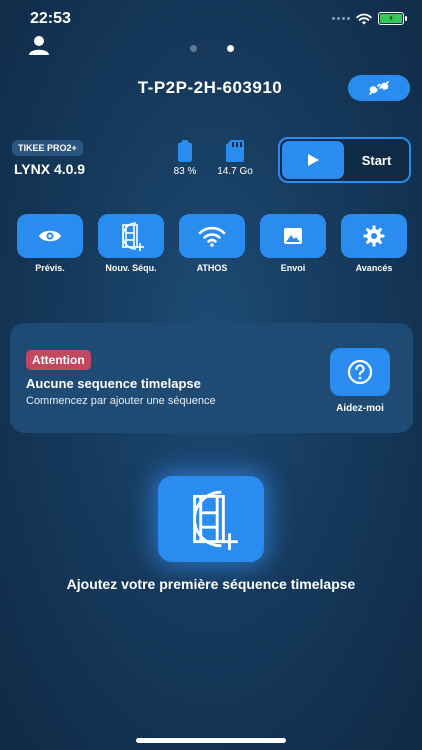 This screenshot has width=422, height=750. What do you see at coordinates (47, 148) in the screenshot?
I see `model-badge: TIKEE PRO2+` at bounding box center [47, 148].